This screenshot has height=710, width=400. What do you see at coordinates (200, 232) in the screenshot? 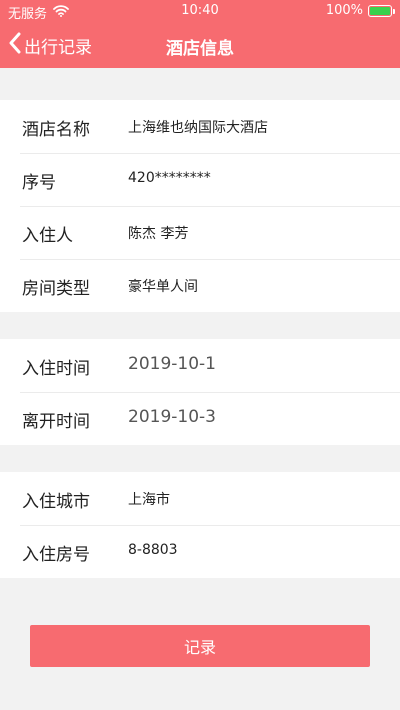
I see `row-guests: 入住人 陈杰 李芳` at bounding box center [200, 232].